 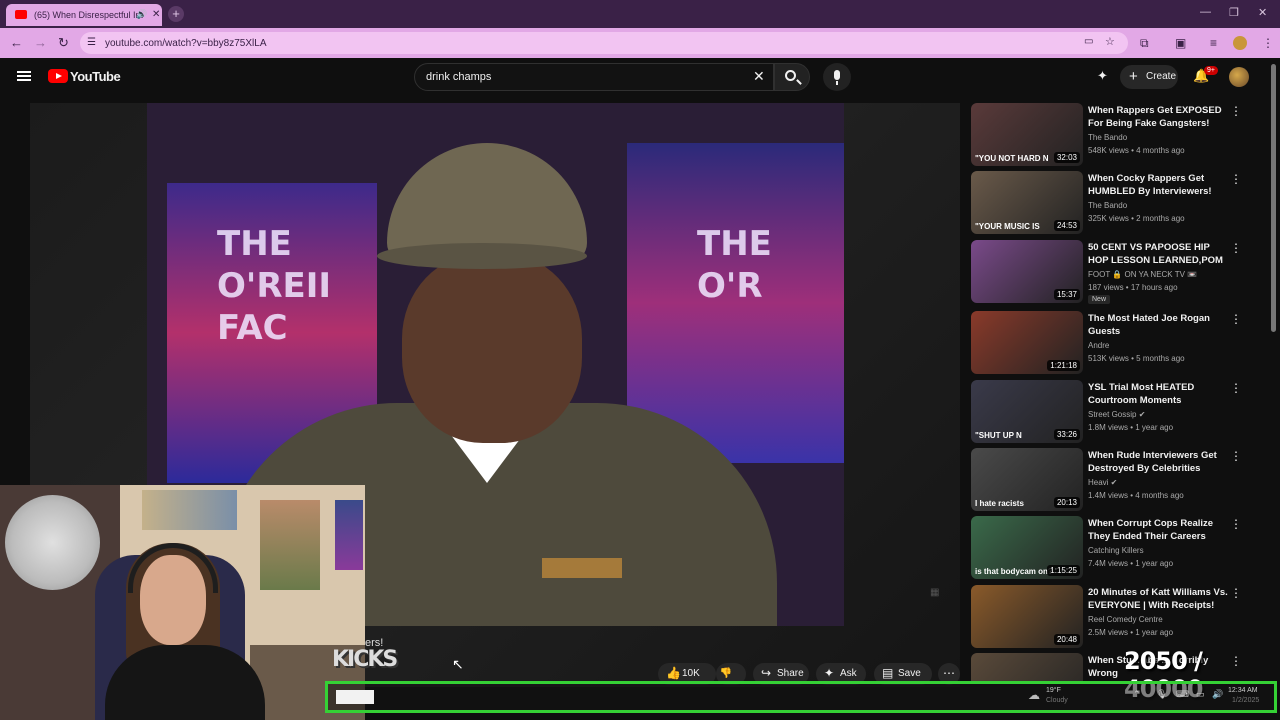 What do you see at coordinates (934, 592) in the screenshot?
I see `channel-watermark-icon: ▦` at bounding box center [934, 592].